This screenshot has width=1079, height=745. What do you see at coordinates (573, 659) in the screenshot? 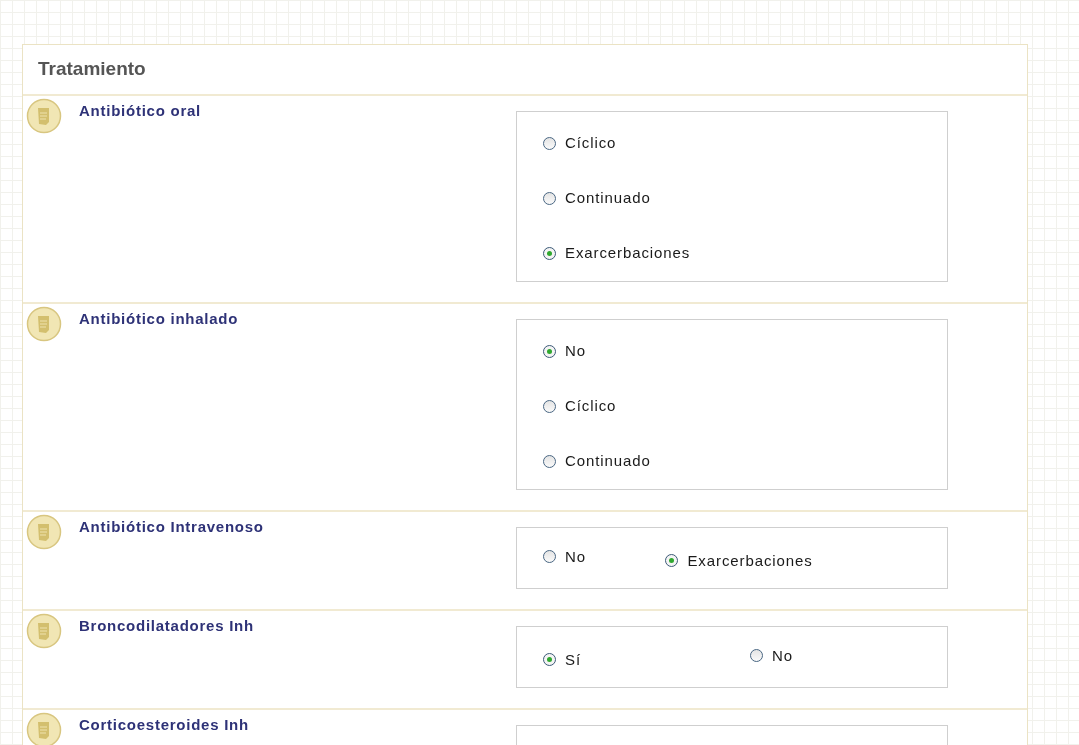
I see `option-label: Sí` at bounding box center [573, 659].